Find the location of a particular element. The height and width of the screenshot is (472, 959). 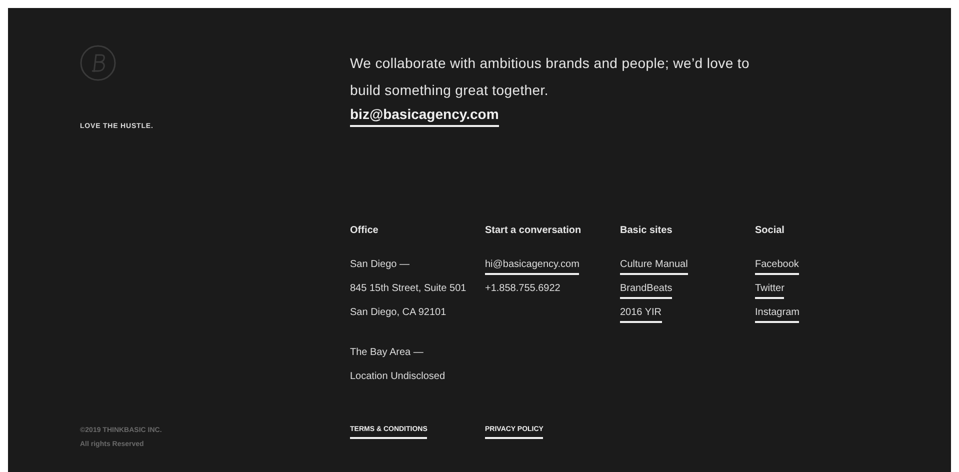

column-heading: Start a conversation is located at coordinates (533, 230).